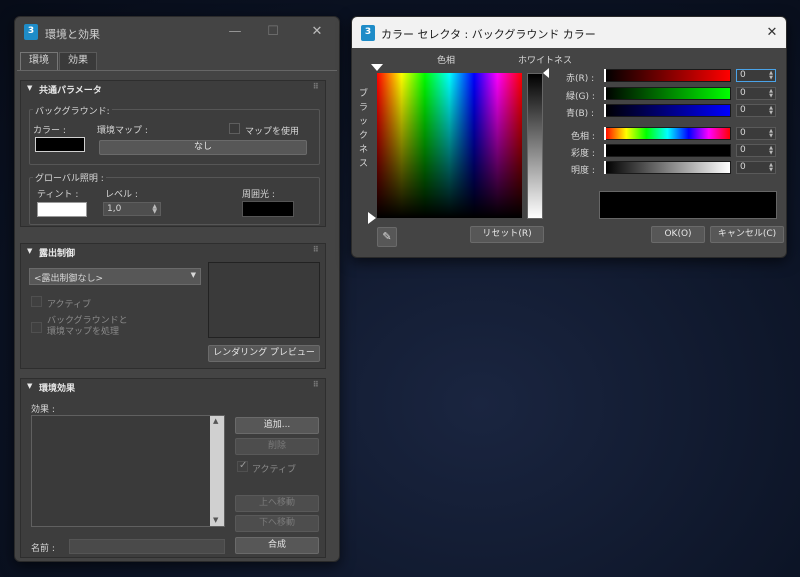  Describe the element at coordinates (72, 110) in the screenshot. I see `background-group-label: バックグラウンド:` at that location.